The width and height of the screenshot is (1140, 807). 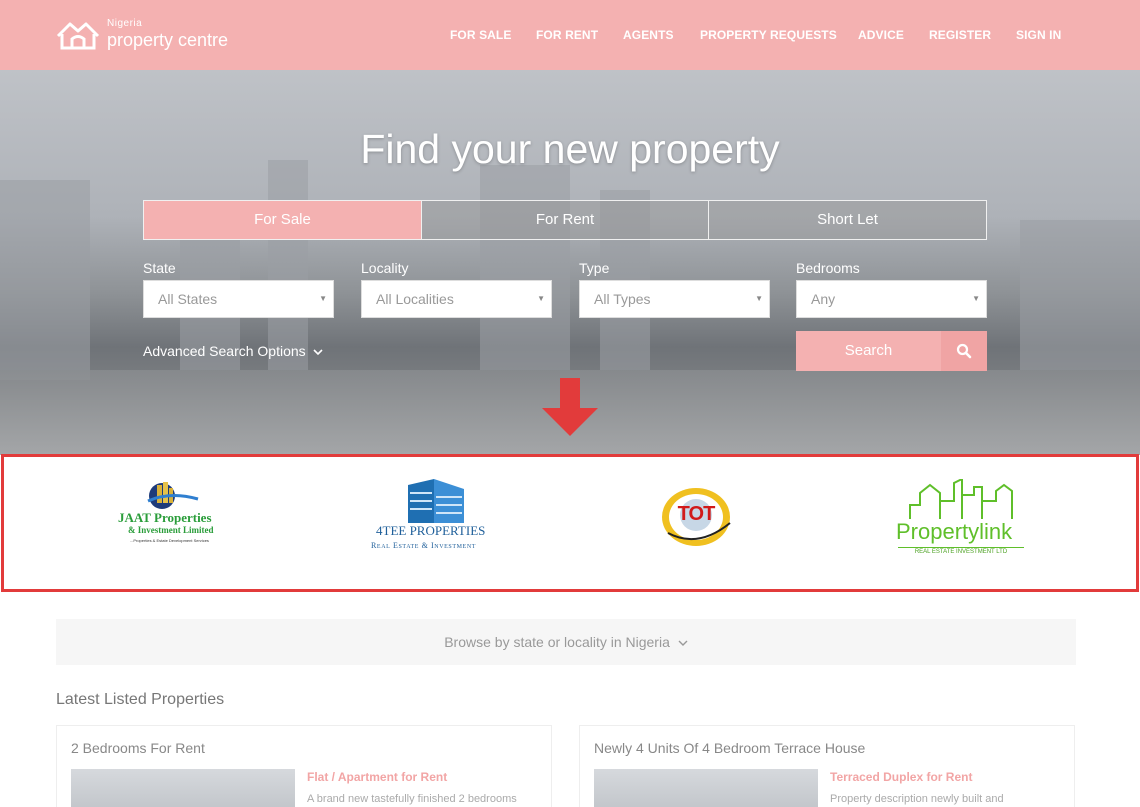 I want to click on jaat-name: JAAT Properties, so click(x=165, y=517).